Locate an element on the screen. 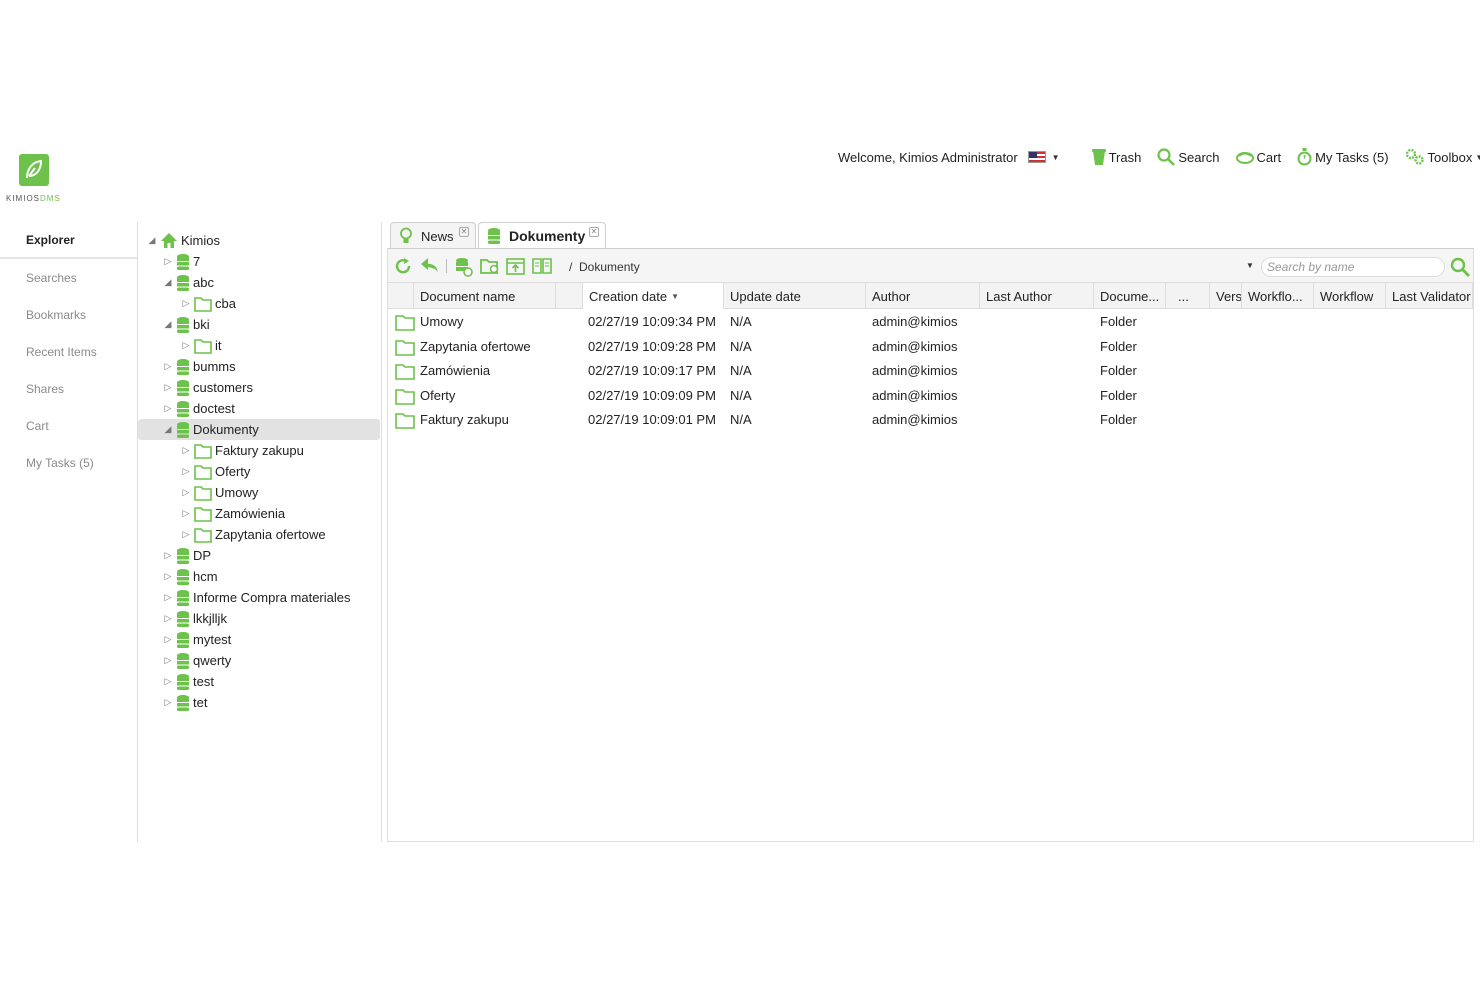  workspace-icon is located at coordinates (183, 682).